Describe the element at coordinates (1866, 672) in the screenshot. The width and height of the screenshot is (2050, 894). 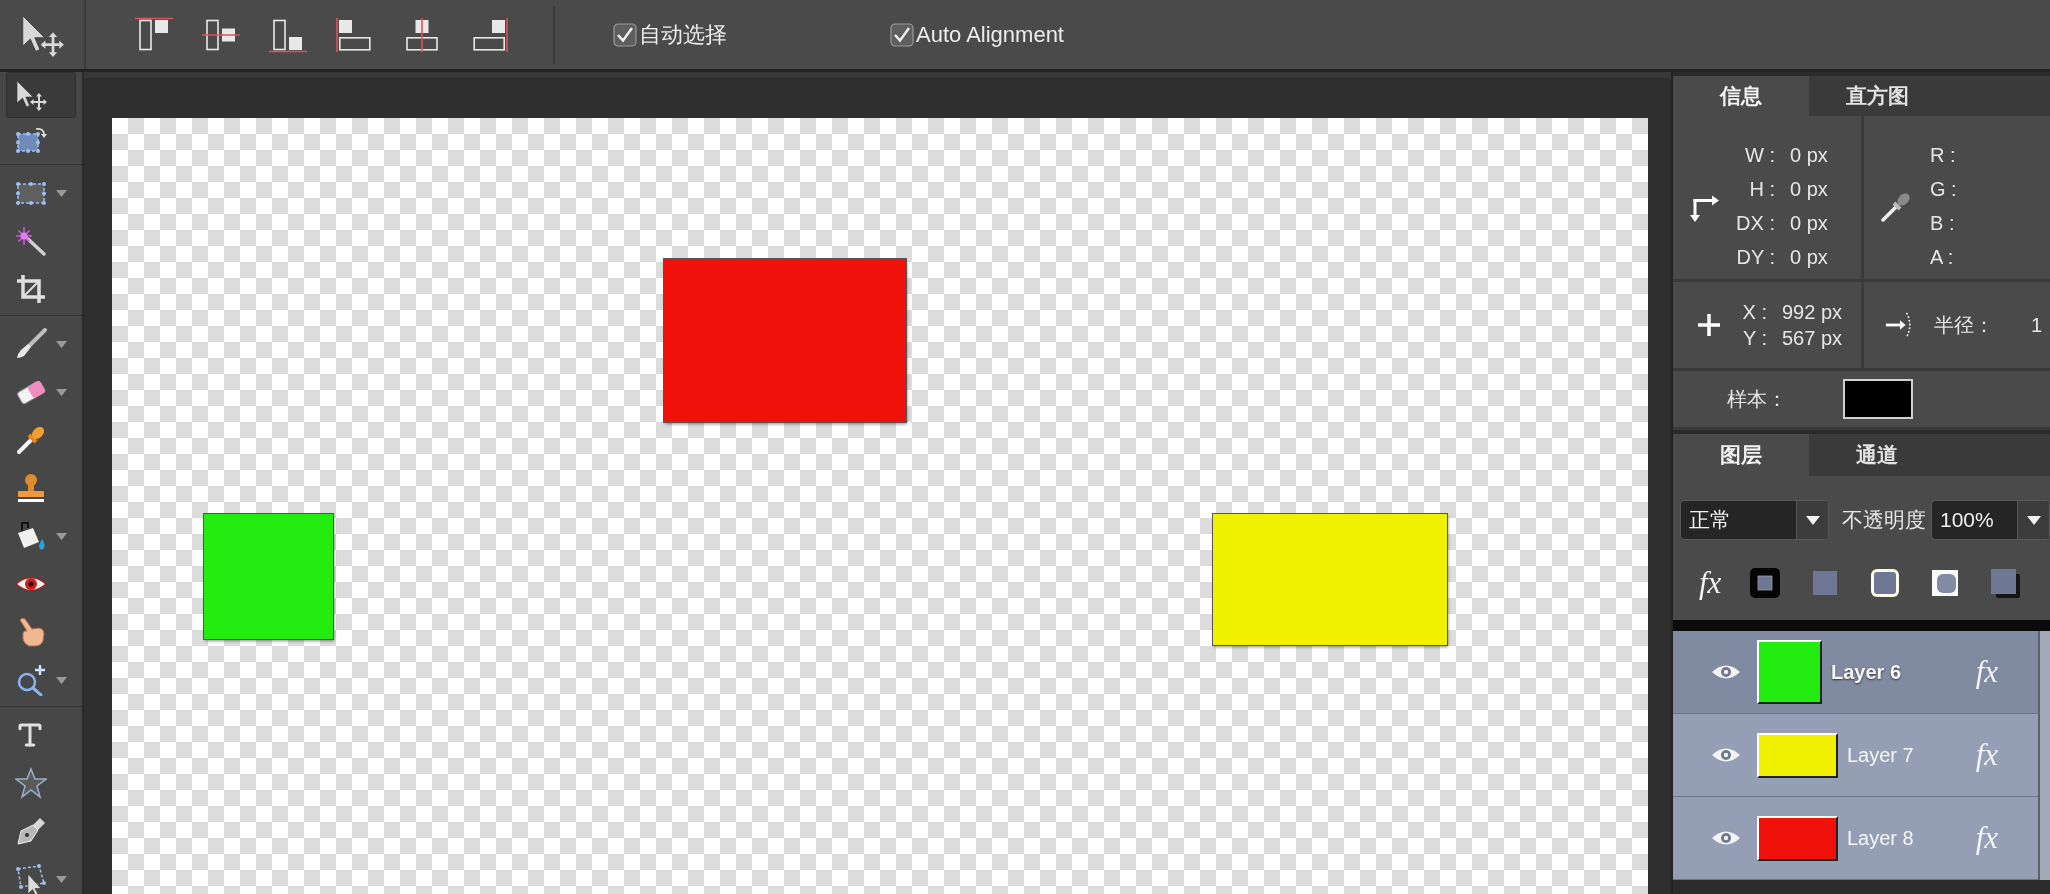
I see `layer-name: Layer 6` at that location.